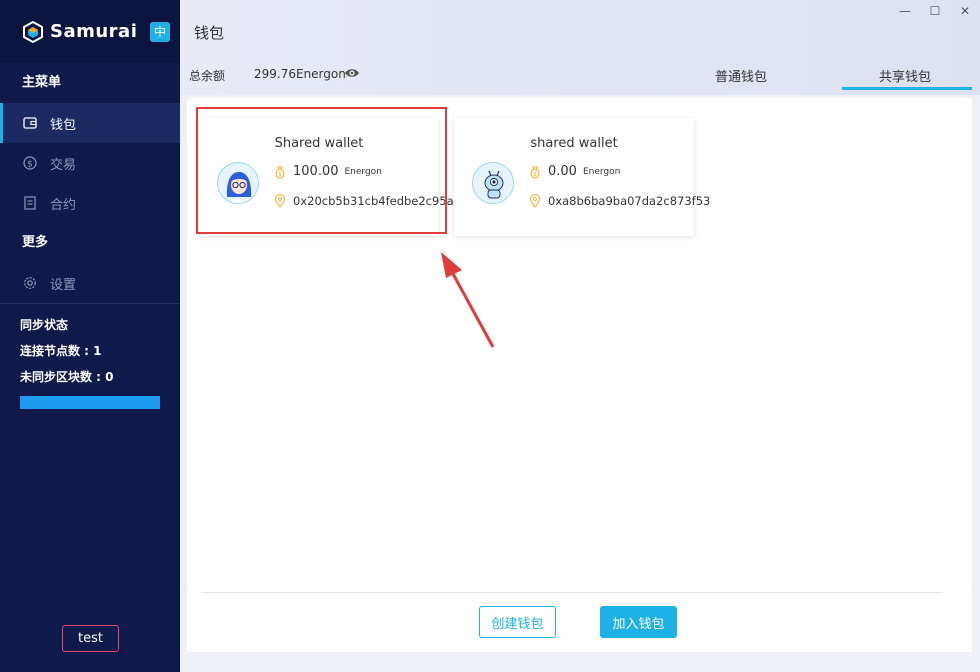  I want to click on maximize-icon: ☐, so click(935, 11).